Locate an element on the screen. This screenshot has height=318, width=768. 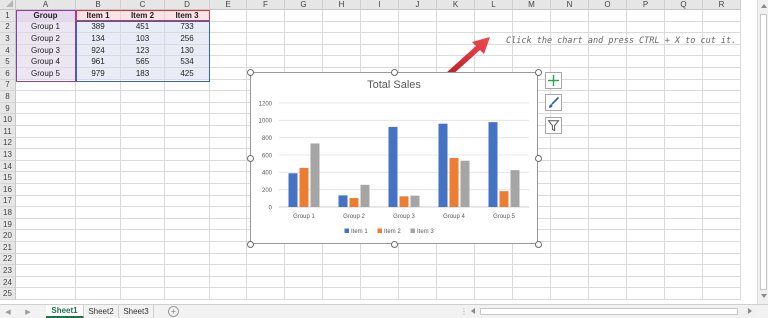
cell-c12 is located at coordinates (143, 143).